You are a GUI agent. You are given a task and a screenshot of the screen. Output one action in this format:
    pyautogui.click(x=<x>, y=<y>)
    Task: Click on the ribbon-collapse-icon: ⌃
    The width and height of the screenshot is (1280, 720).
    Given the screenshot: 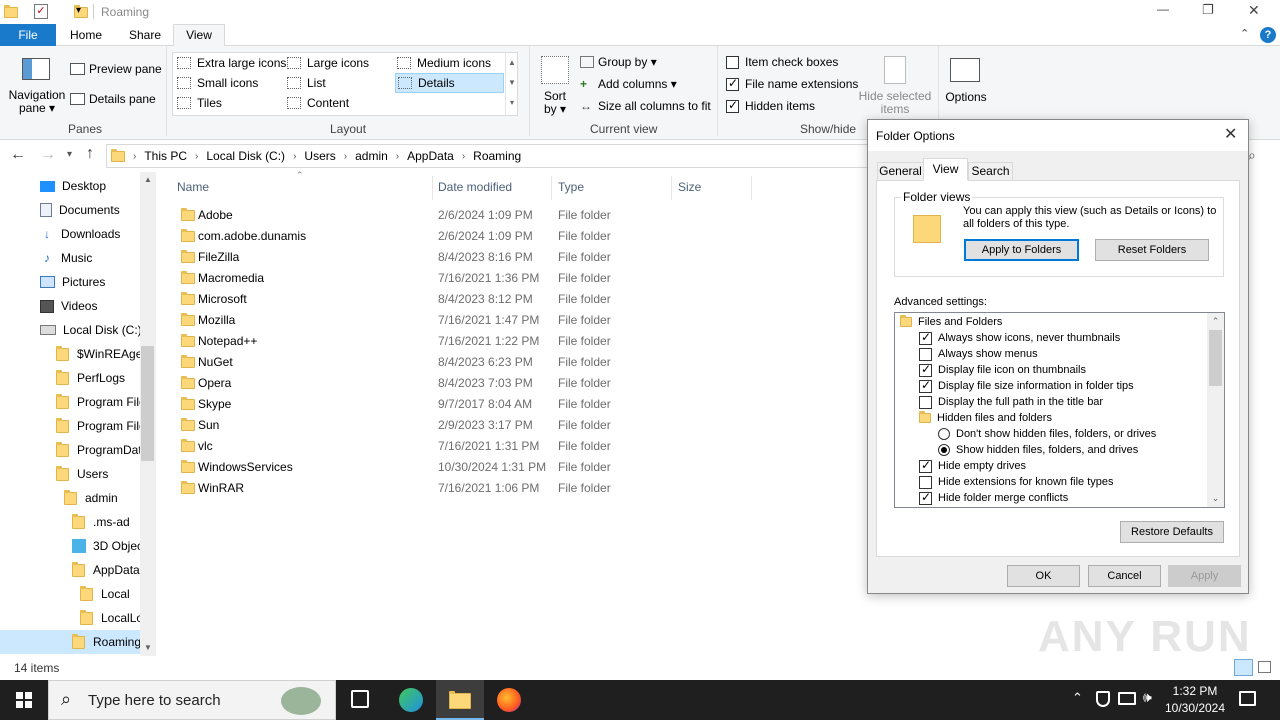 What is the action you would take?
    pyautogui.click(x=1244, y=33)
    